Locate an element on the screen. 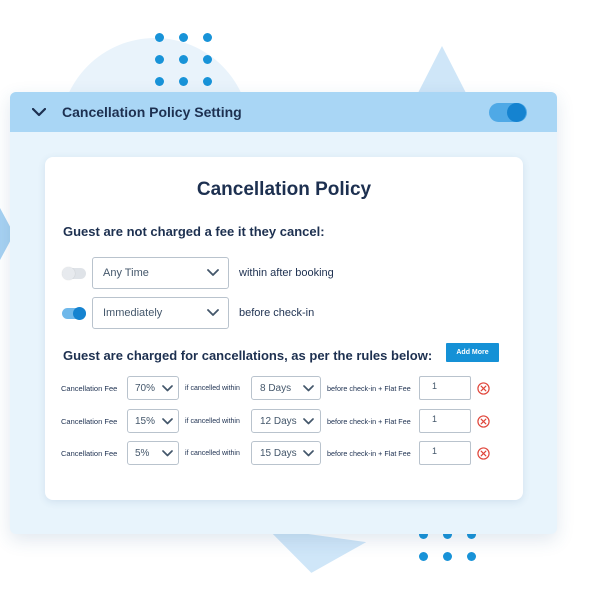 The height and width of the screenshot is (600, 600). days-value: 12 Days is located at coordinates (278, 421).